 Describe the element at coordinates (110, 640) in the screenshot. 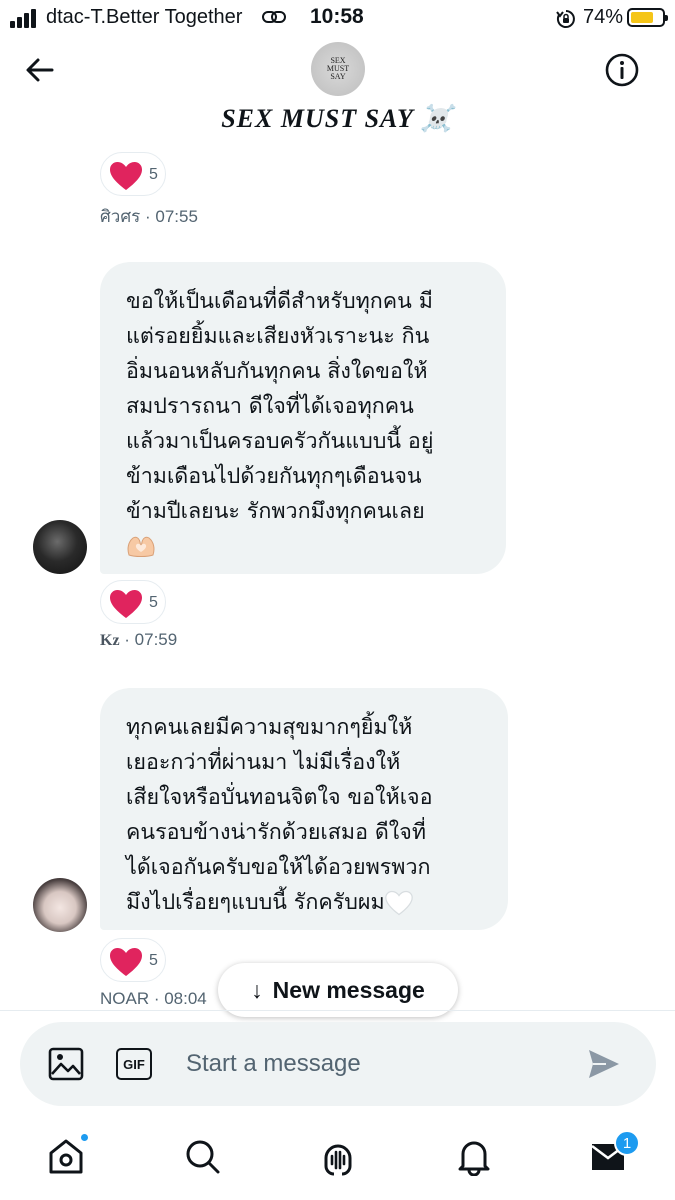

I see `sender-name: Kz` at that location.